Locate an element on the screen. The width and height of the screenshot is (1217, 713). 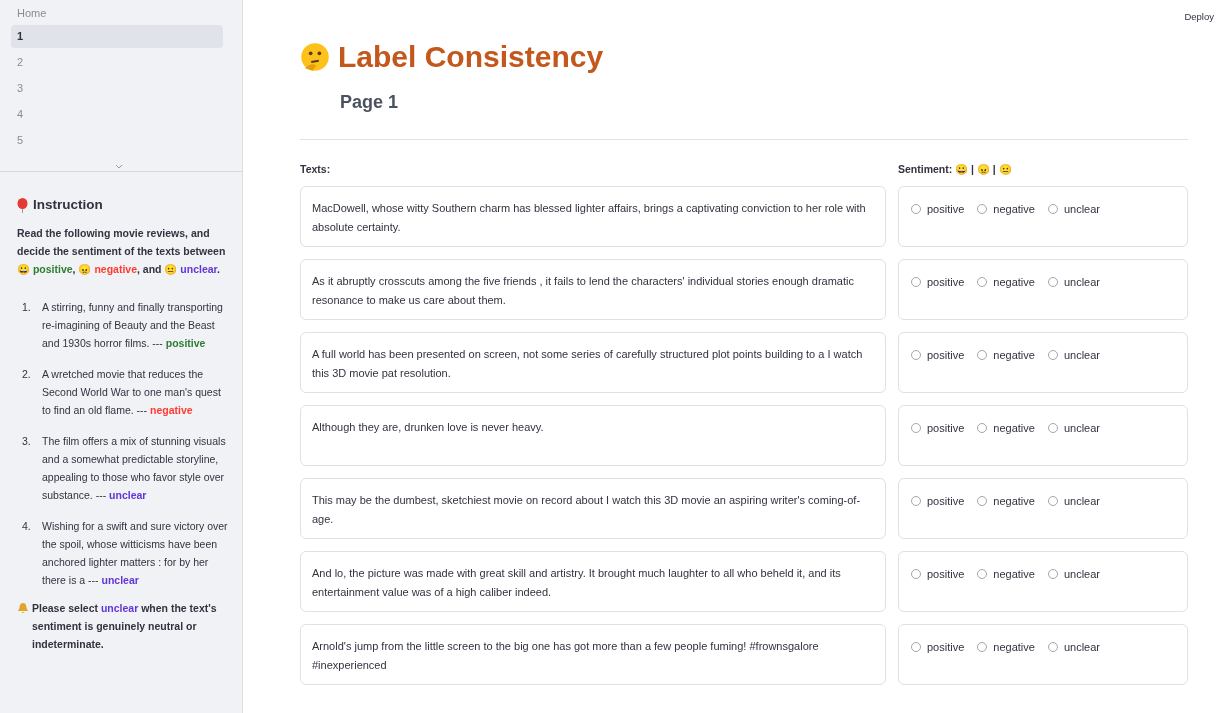
page-subtitle: Page 1 is located at coordinates (370, 102).